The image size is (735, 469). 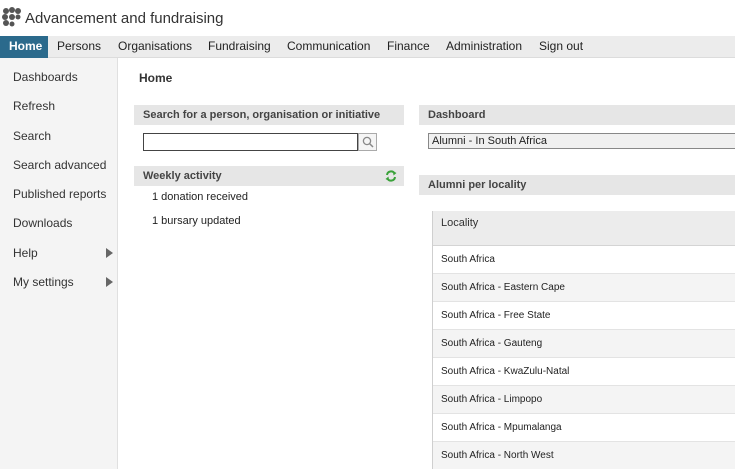 What do you see at coordinates (408, 47) in the screenshot?
I see `nav-finance: Finance` at bounding box center [408, 47].